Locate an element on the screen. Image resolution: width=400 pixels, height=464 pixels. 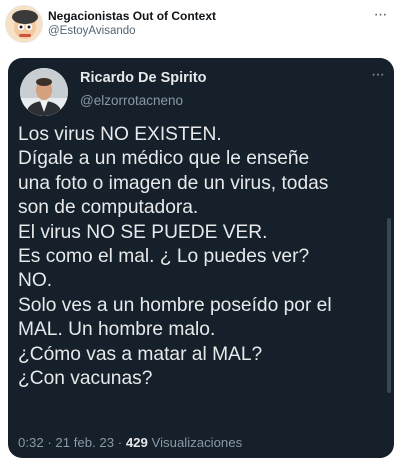
avatar is located at coordinates (24, 24).